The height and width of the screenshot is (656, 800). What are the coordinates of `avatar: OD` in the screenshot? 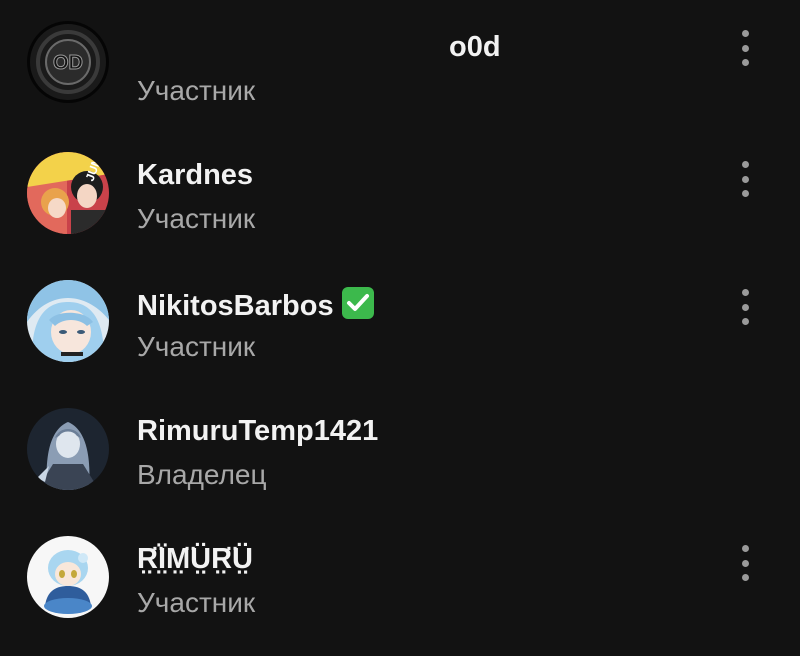 It's located at (68, 62).